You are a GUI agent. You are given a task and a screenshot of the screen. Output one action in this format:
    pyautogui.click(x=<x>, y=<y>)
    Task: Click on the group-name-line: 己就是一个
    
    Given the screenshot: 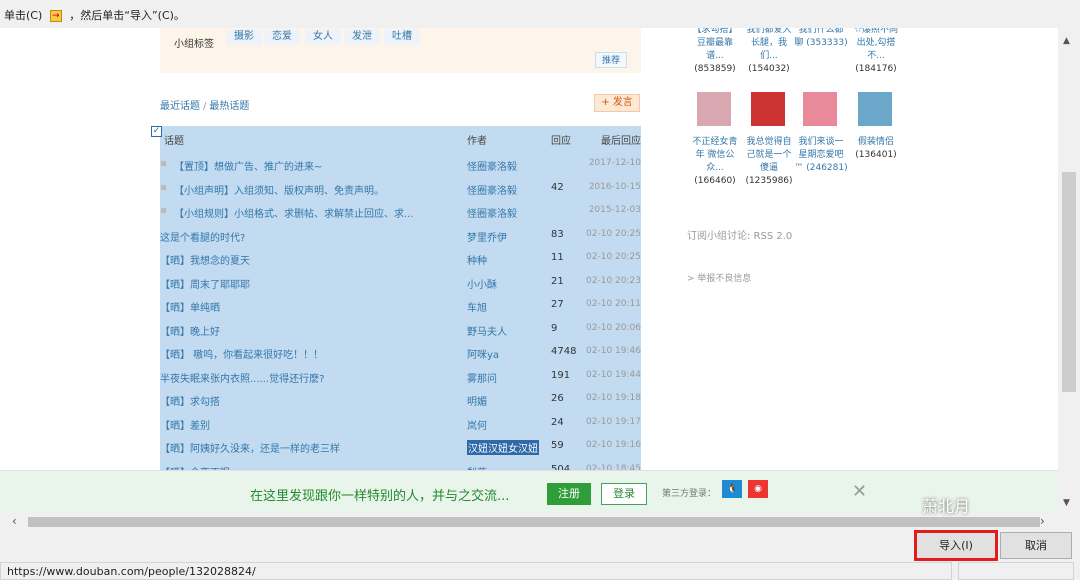 What is the action you would take?
    pyautogui.click(x=769, y=155)
    